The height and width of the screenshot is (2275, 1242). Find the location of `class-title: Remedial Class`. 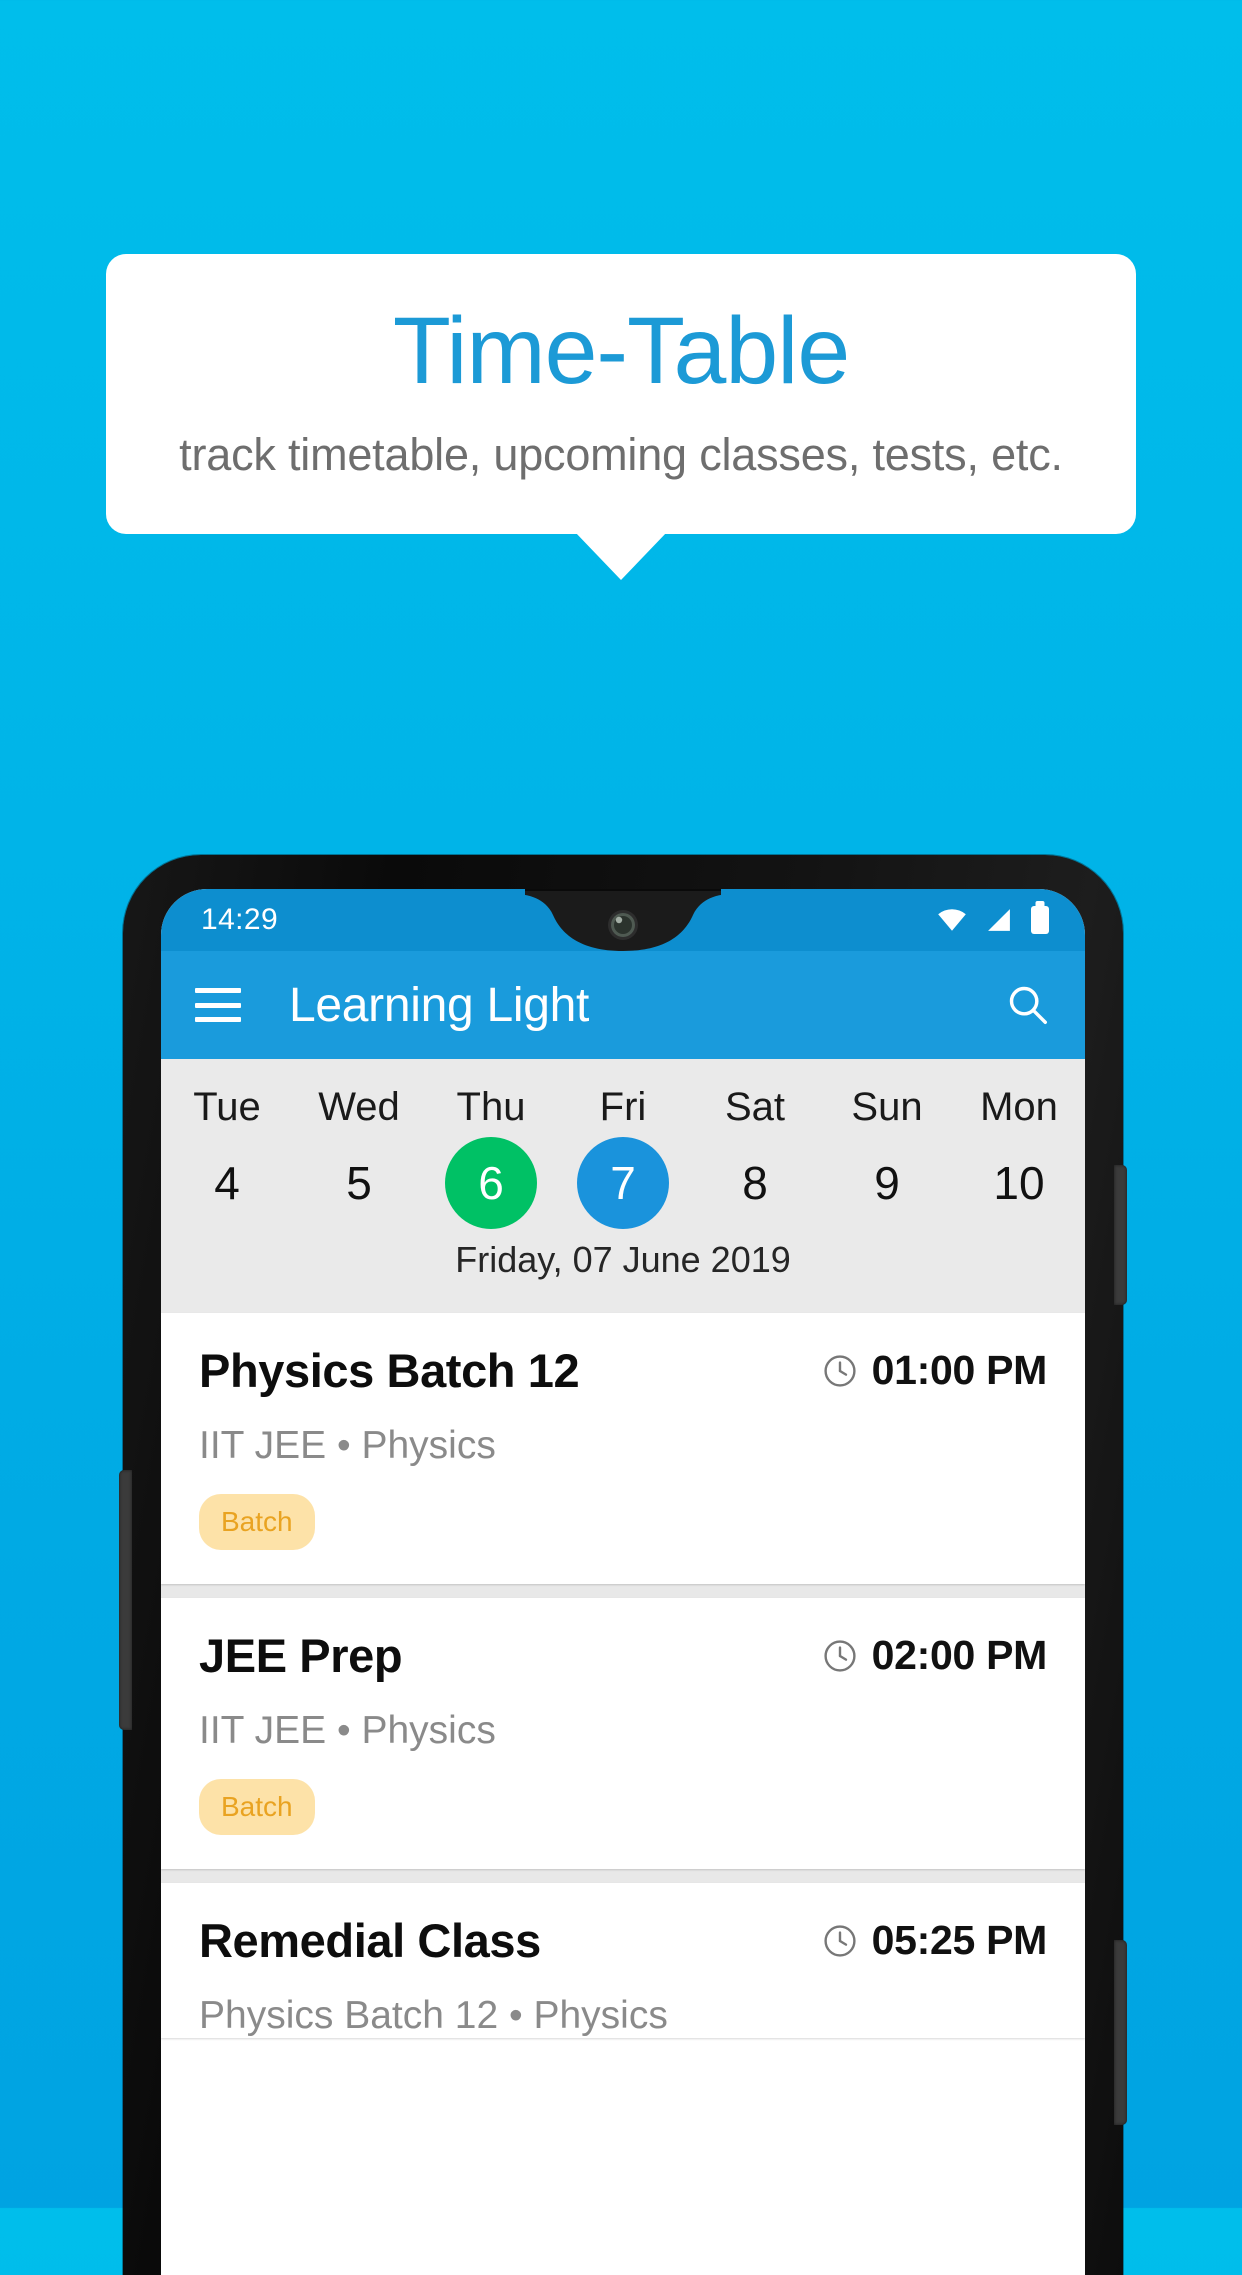

class-title: Remedial Class is located at coordinates (370, 1940).